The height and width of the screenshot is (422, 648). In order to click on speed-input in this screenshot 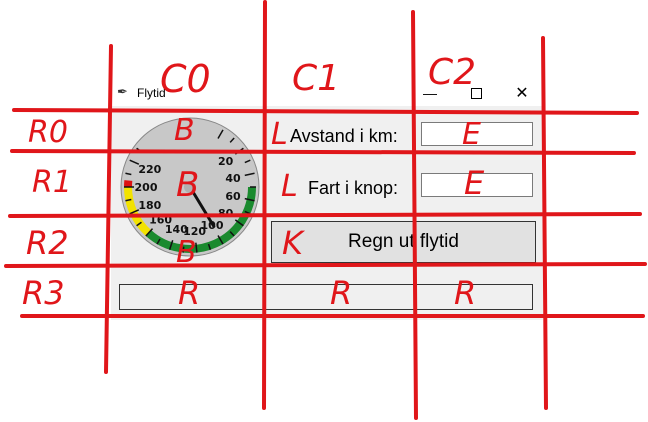, I will do `click(477, 185)`.